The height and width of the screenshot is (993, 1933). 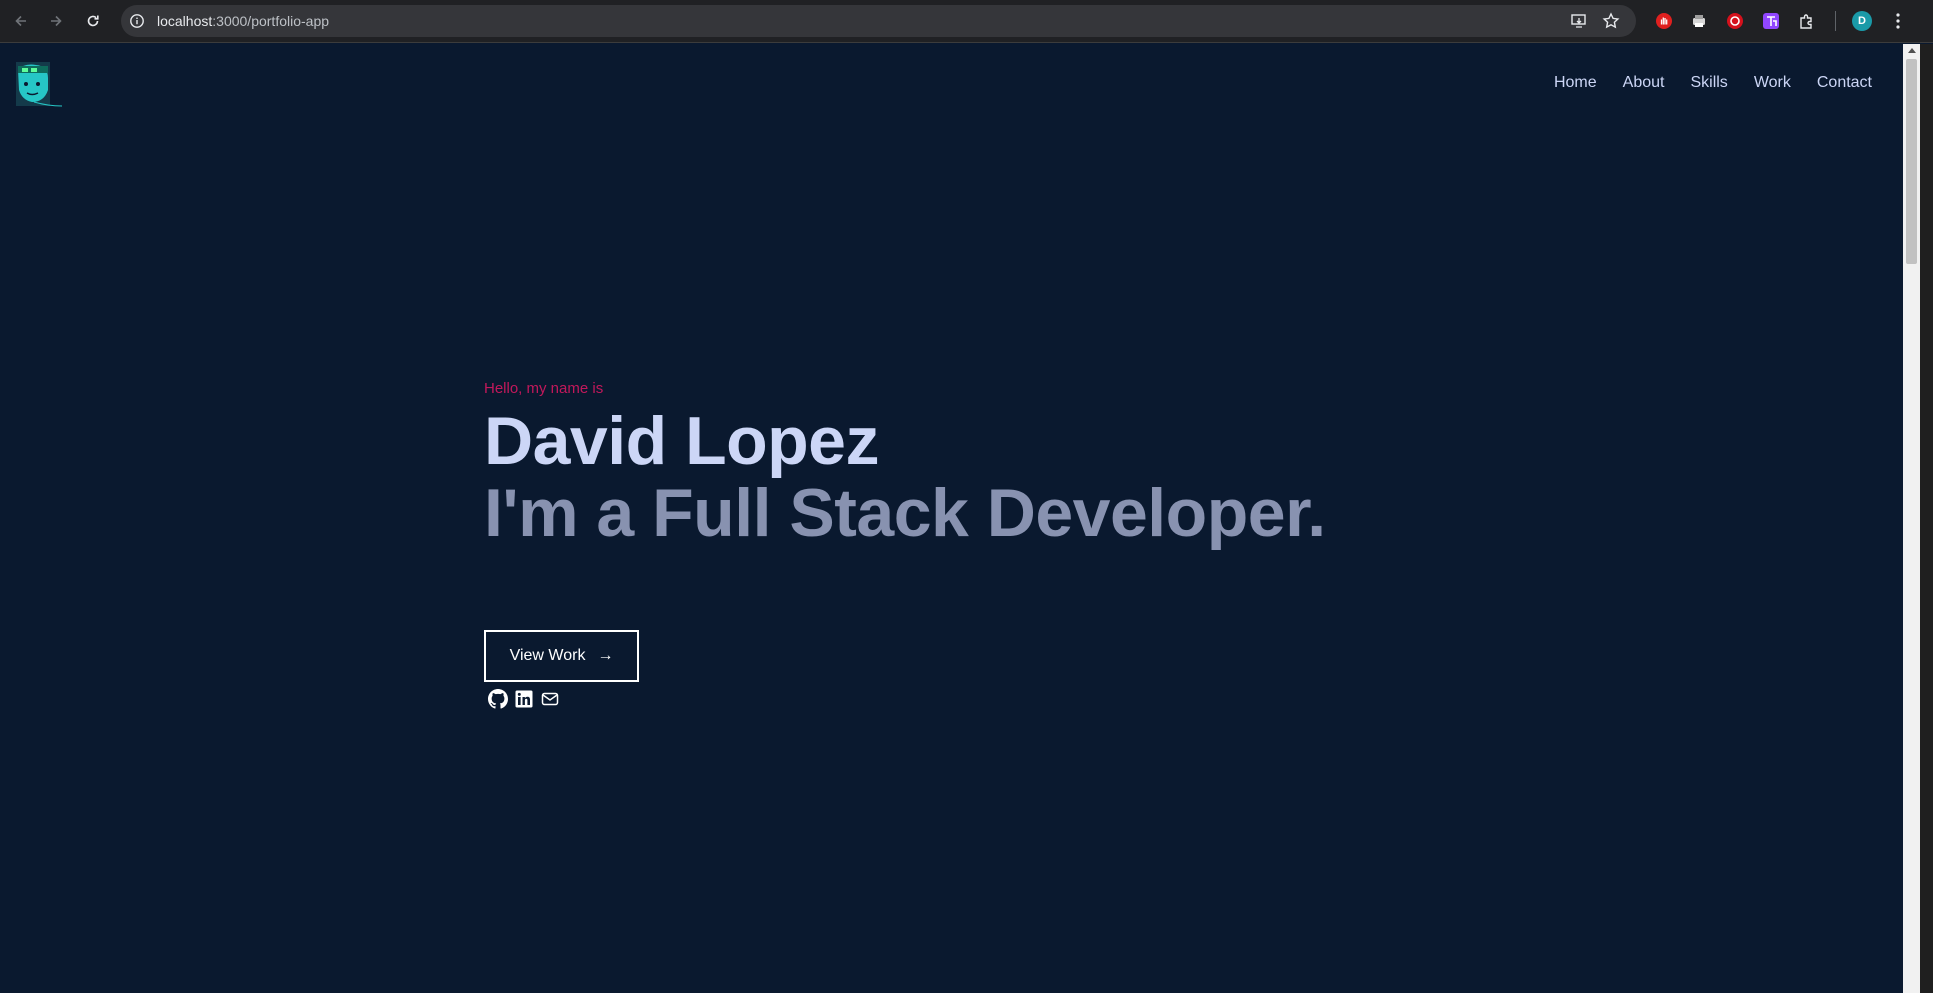 What do you see at coordinates (681, 441) in the screenshot?
I see `hero-name: David Lopez` at bounding box center [681, 441].